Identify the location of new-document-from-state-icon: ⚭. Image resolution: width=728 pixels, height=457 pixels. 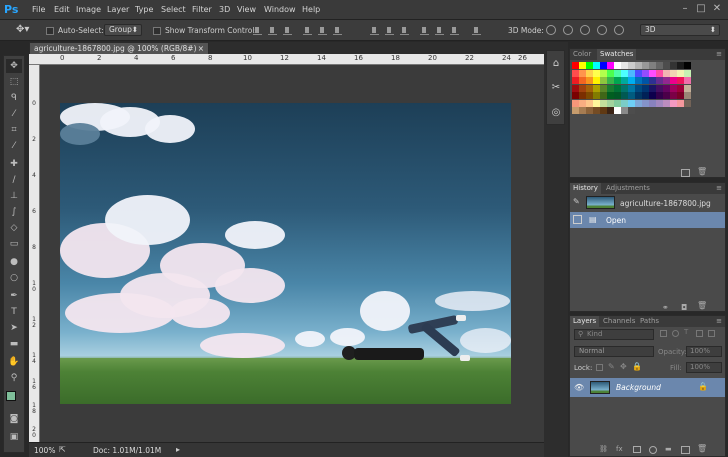
(665, 307).